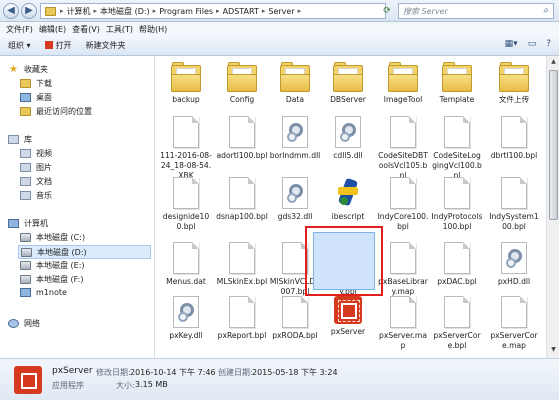  I want to click on search-box: ⌕, so click(476, 11).